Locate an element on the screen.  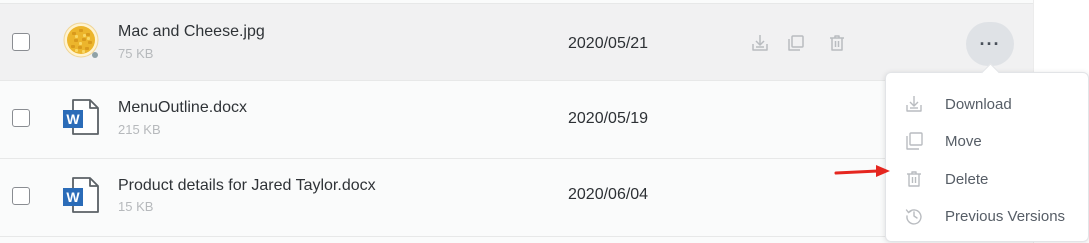
history-icon is located at coordinates (914, 216).